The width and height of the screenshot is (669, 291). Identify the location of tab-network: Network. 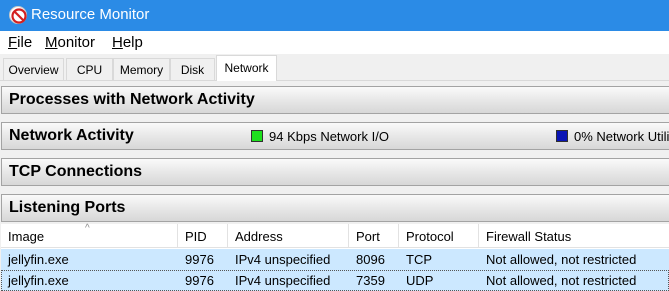
(246, 68).